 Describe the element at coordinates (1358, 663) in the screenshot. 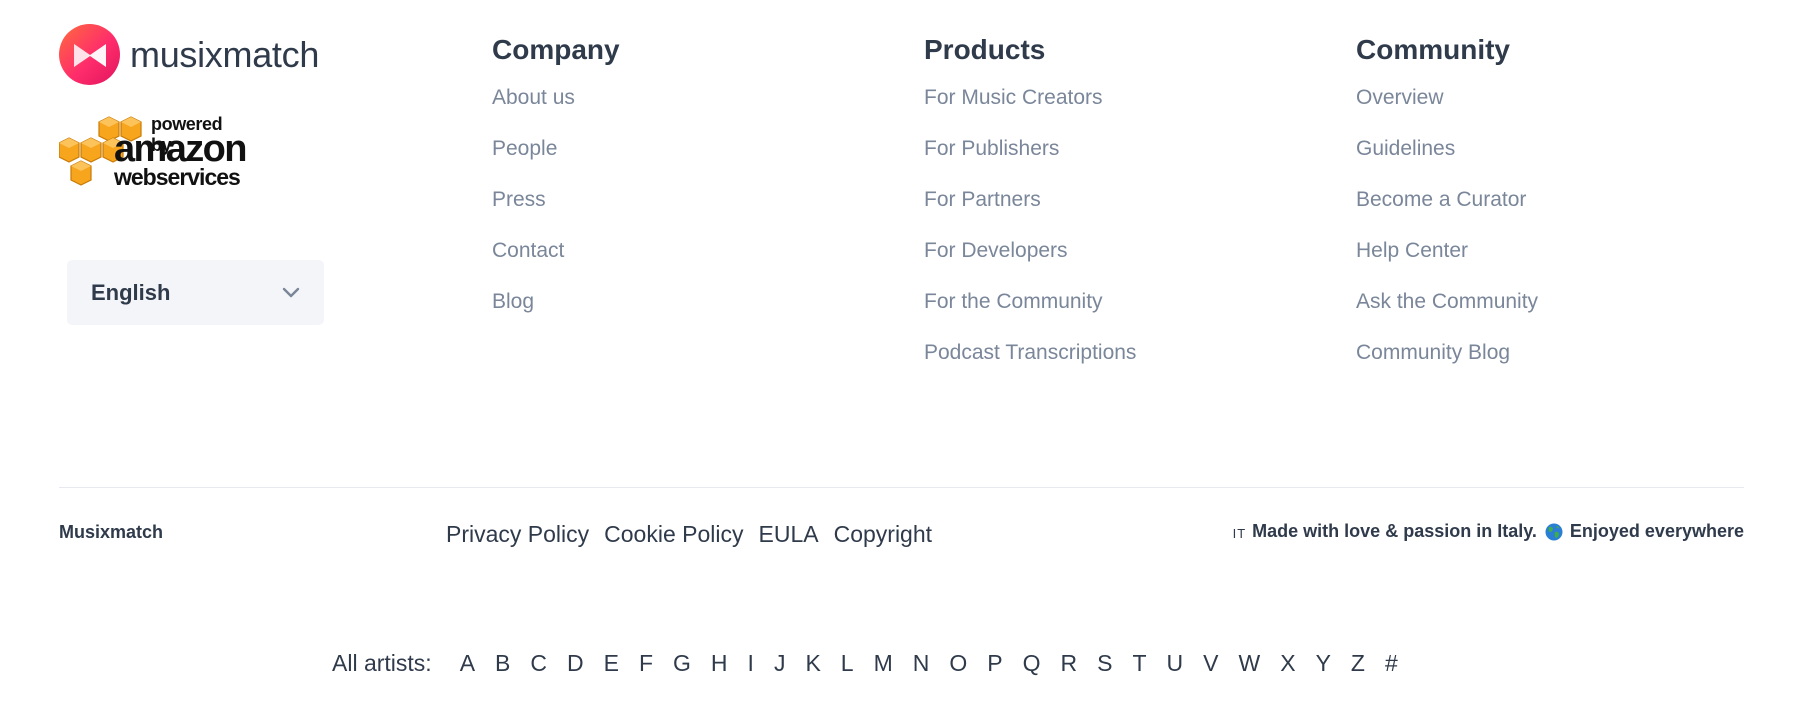

I see `artist-letter-z: Z` at that location.